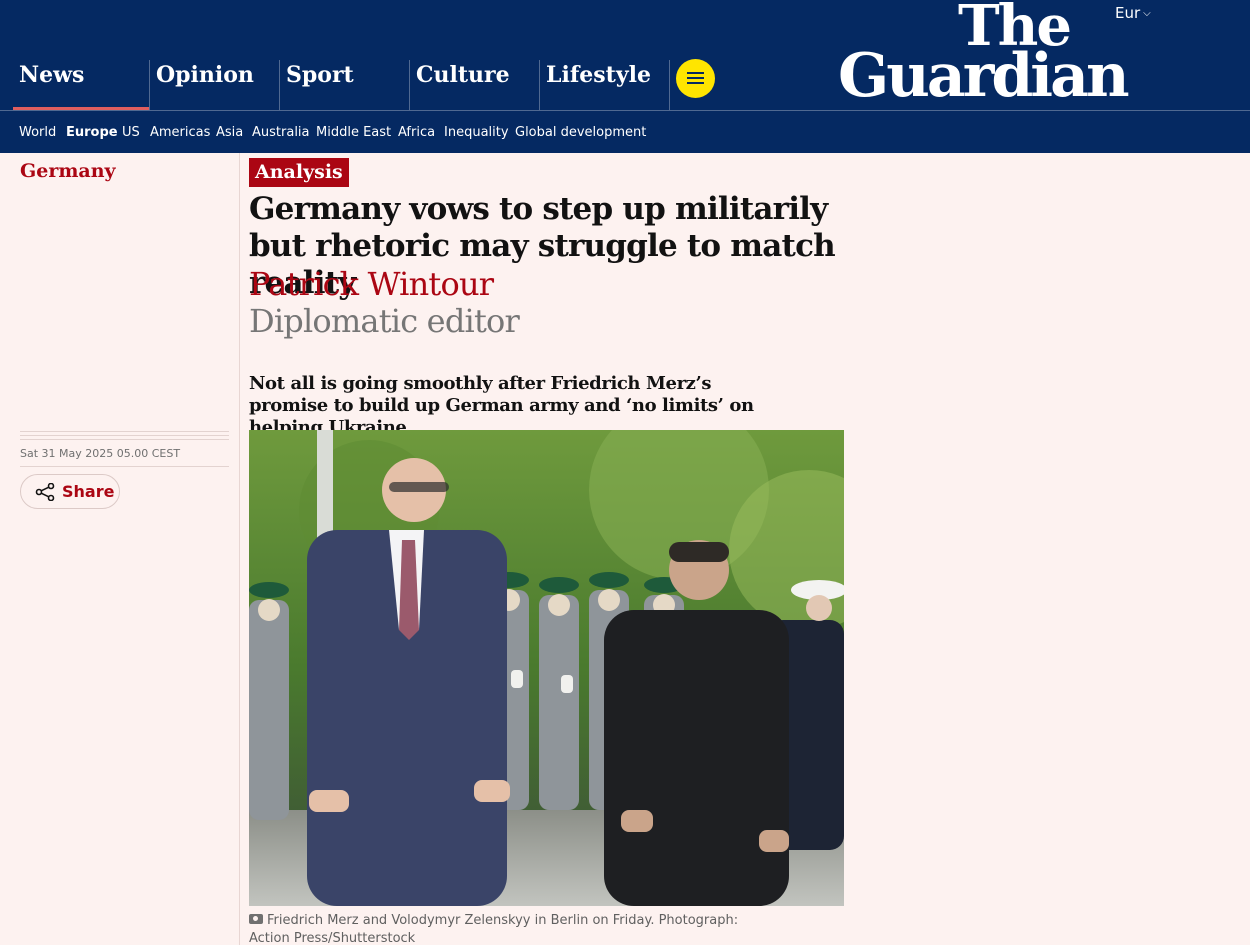 This screenshot has height=945, width=1250. Describe the element at coordinates (45, 492) in the screenshot. I see `share-icon` at that location.